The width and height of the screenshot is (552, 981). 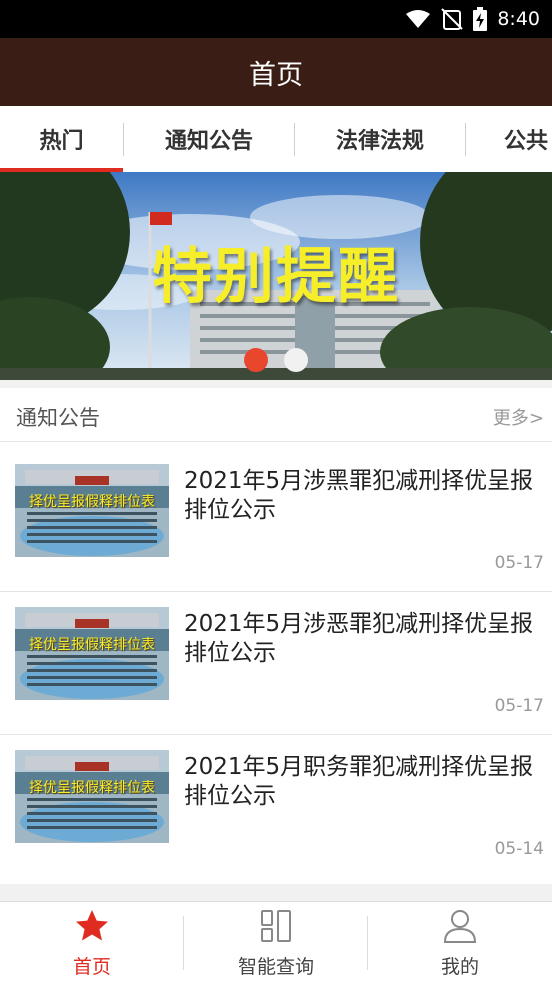 I want to click on carousel-dot, so click(x=296, y=360).